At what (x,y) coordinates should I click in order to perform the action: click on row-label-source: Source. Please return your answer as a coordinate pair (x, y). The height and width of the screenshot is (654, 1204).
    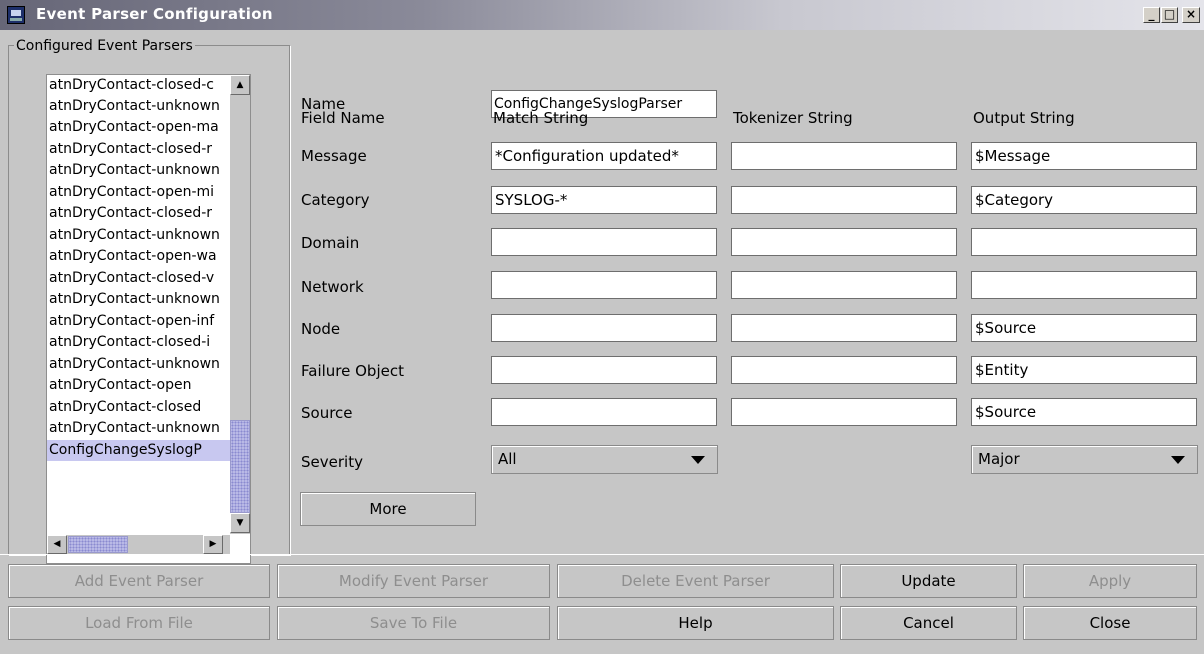
    Looking at the image, I should click on (327, 413).